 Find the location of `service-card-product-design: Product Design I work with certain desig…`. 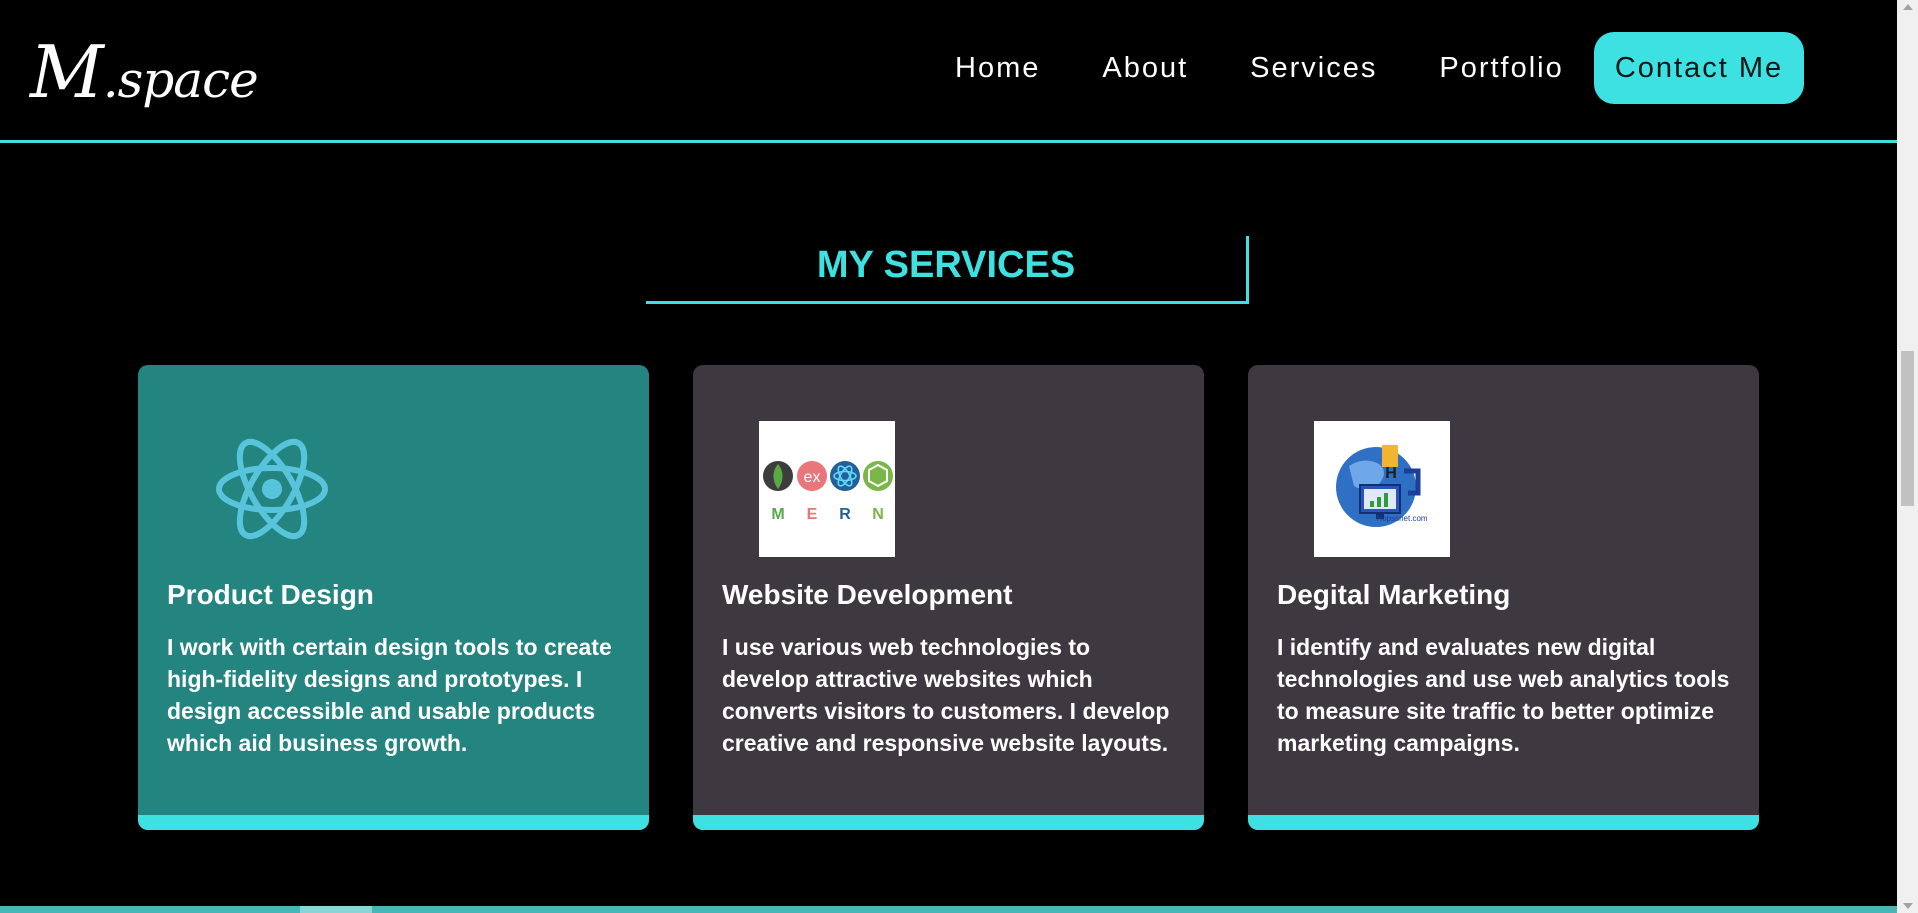

service-card-product-design: Product Design I work with certain desig… is located at coordinates (393, 597).